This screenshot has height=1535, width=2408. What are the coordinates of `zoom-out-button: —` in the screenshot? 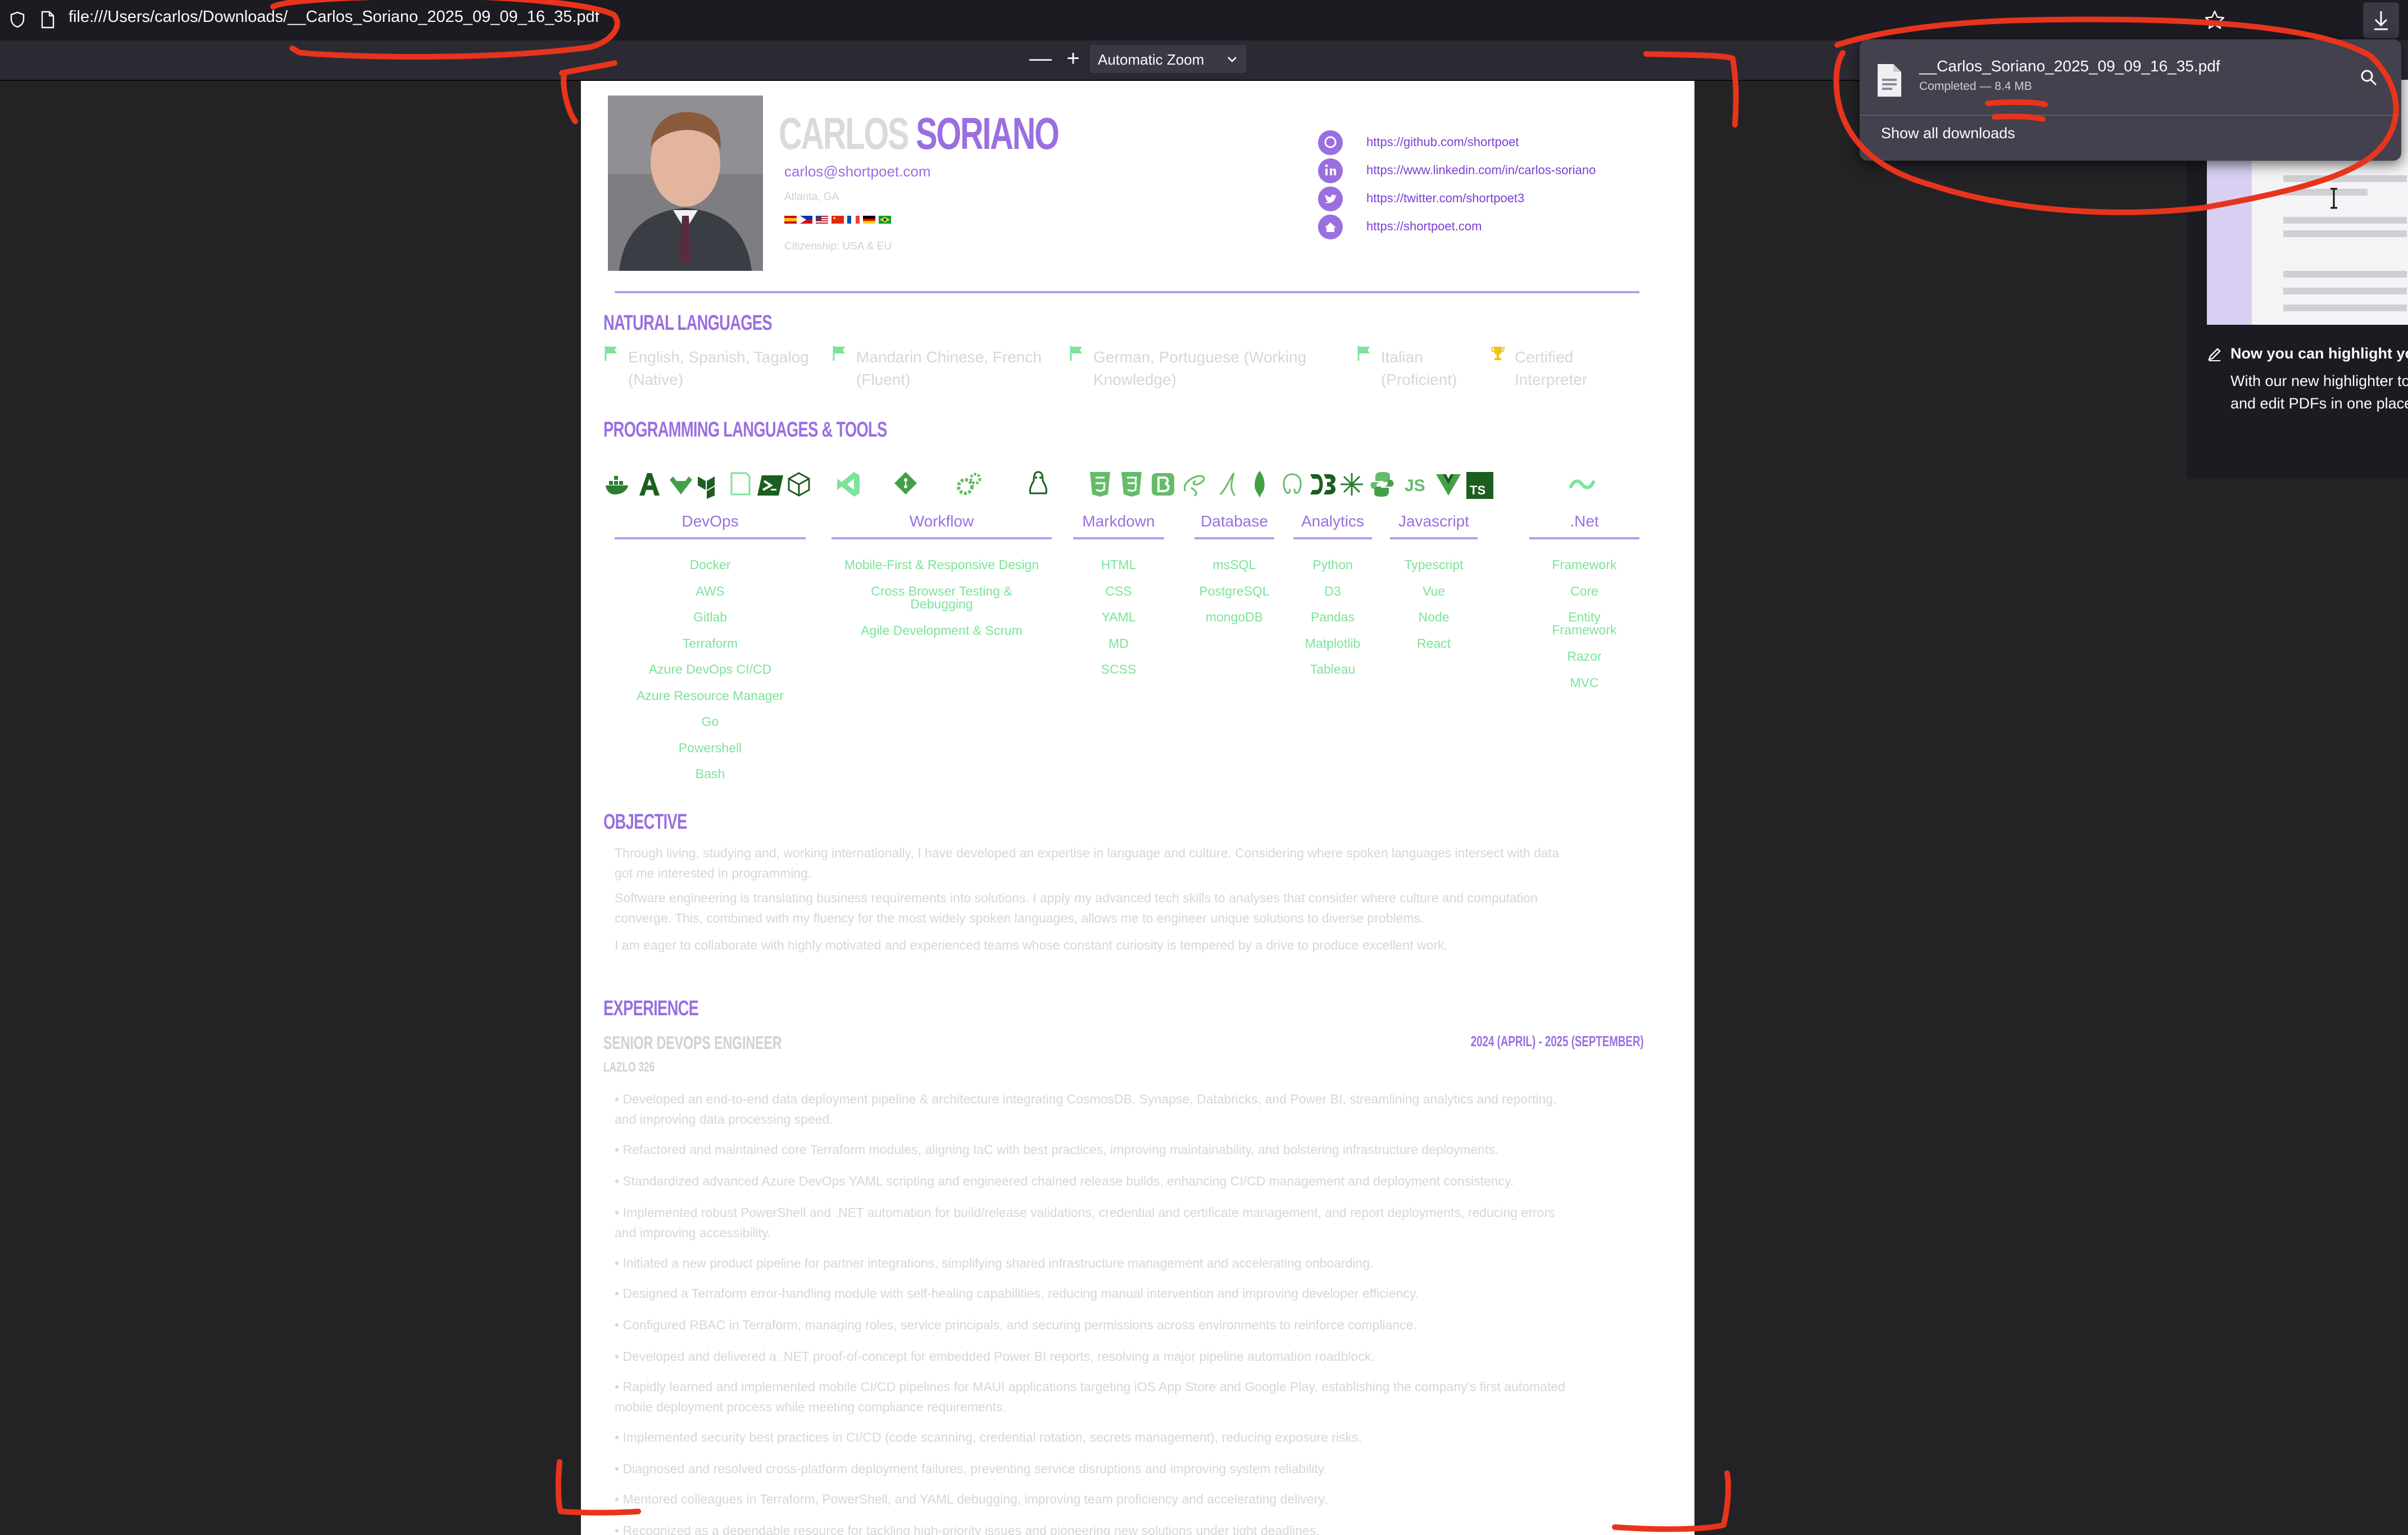 It's located at (1040, 59).